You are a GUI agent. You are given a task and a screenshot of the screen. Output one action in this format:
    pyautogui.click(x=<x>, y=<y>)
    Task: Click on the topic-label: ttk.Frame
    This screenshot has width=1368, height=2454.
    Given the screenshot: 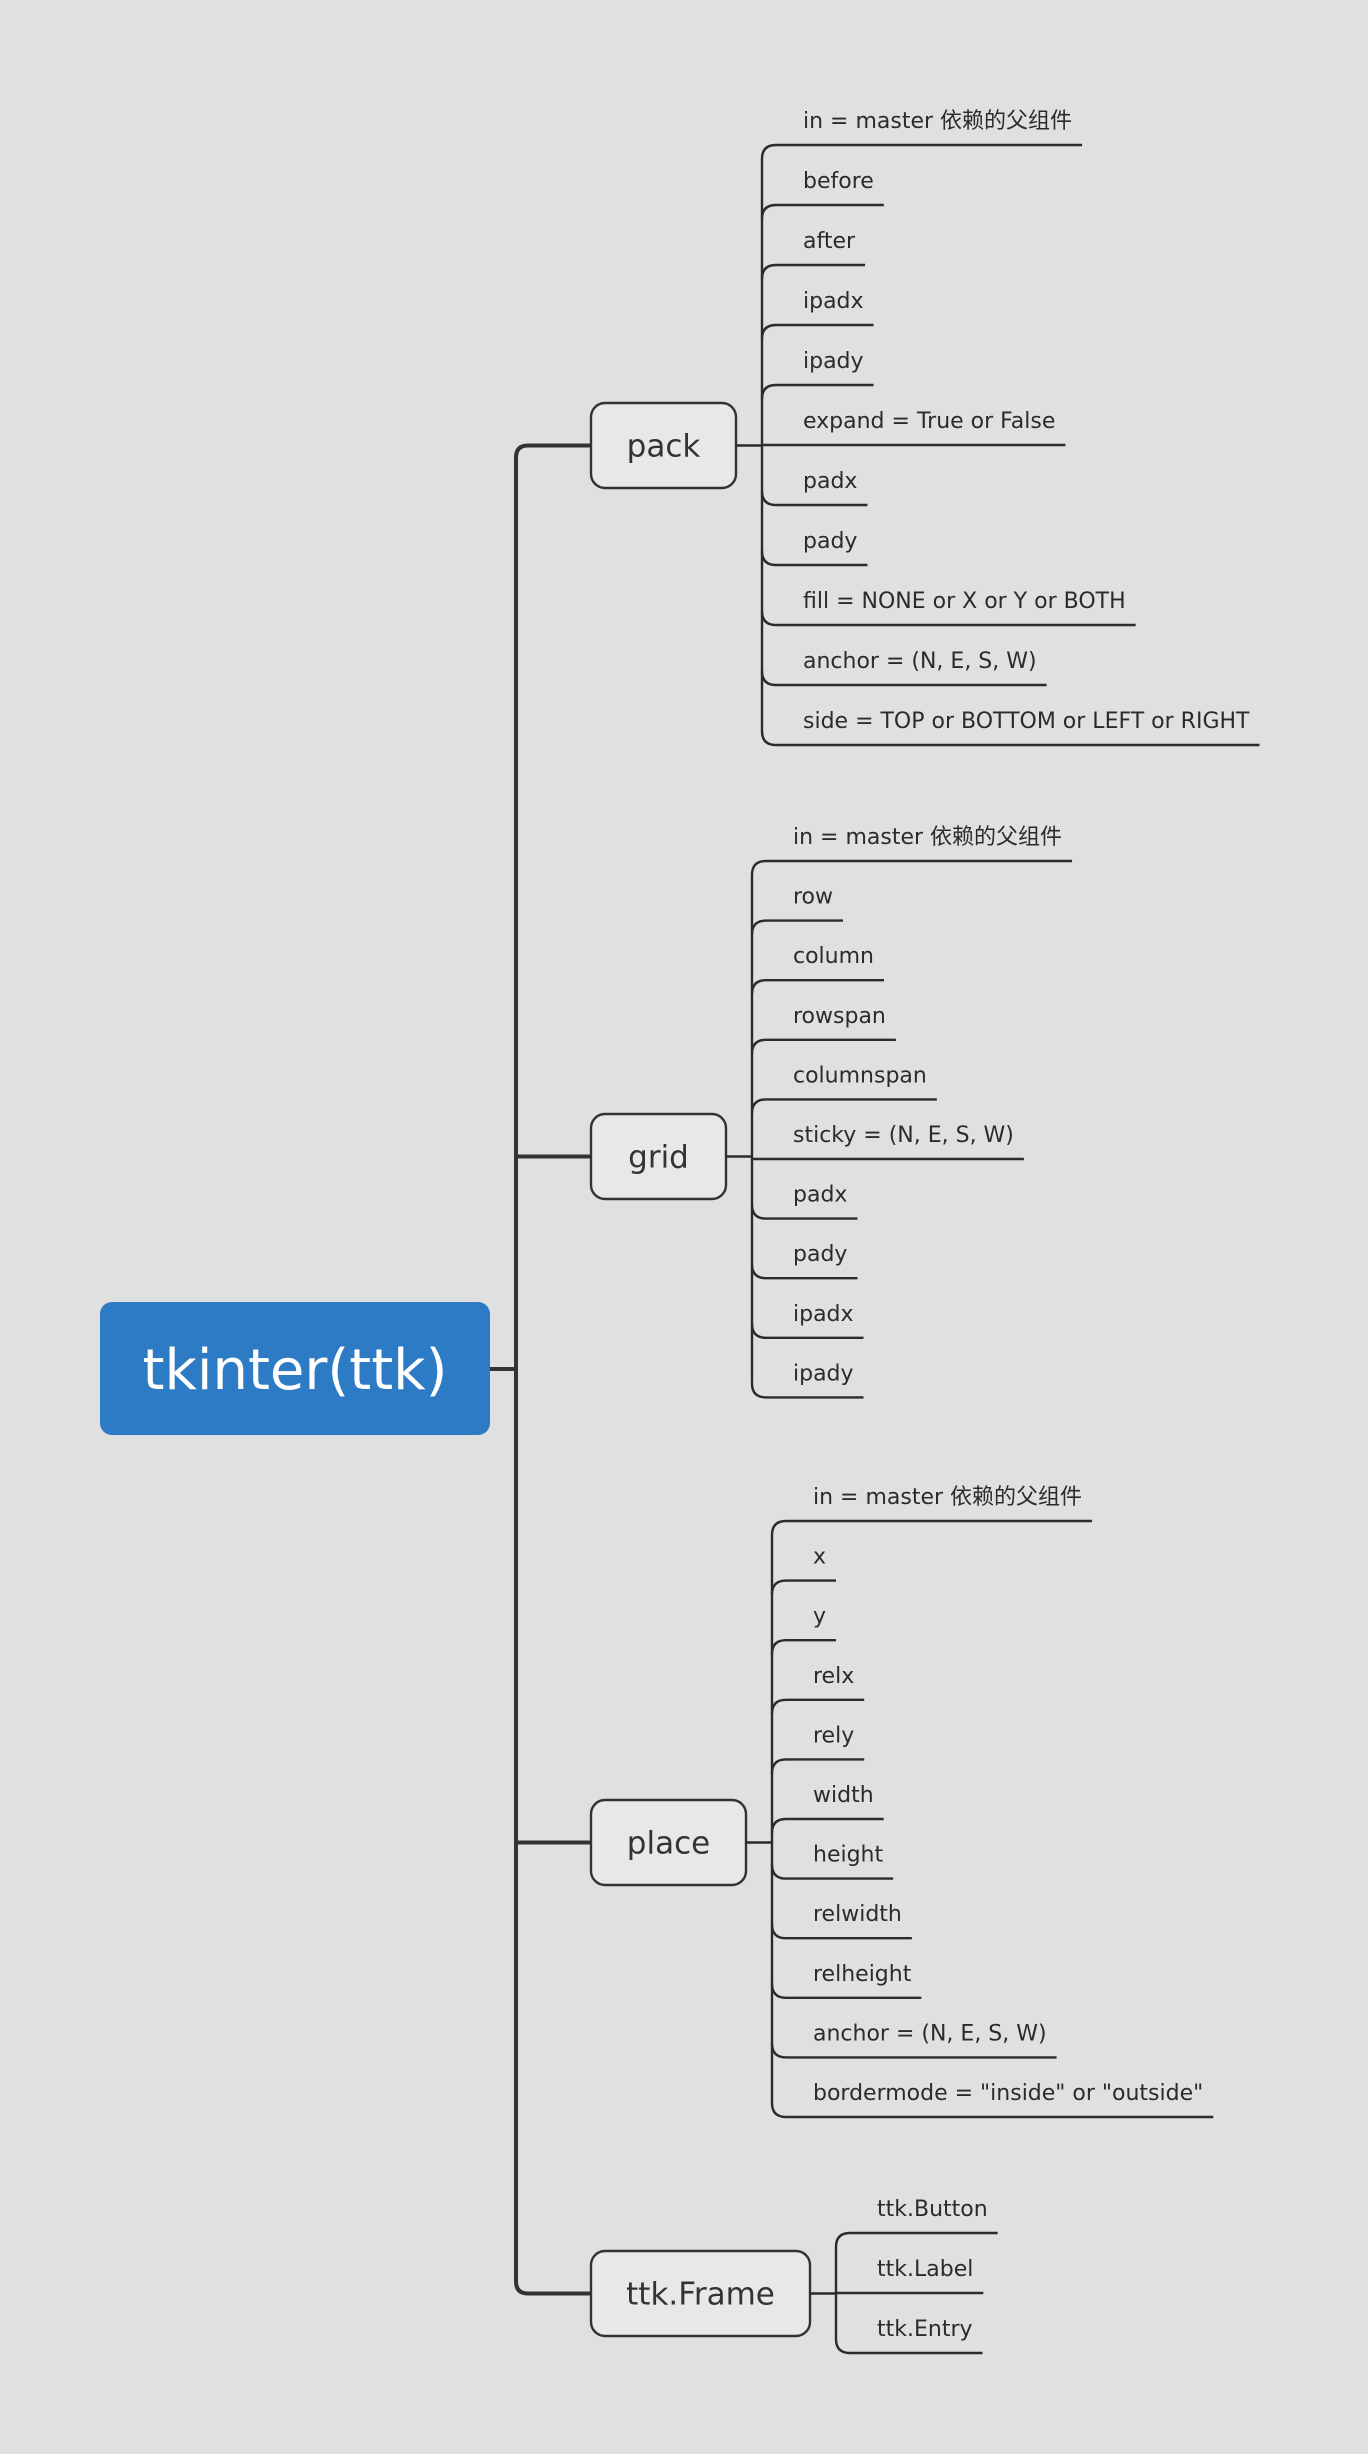 What is the action you would take?
    pyautogui.click(x=700, y=2295)
    